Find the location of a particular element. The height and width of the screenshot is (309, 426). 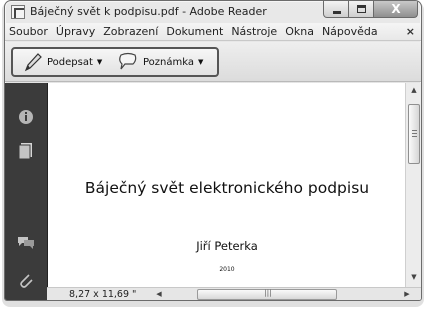

close-icon: X is located at coordinates (396, 9).